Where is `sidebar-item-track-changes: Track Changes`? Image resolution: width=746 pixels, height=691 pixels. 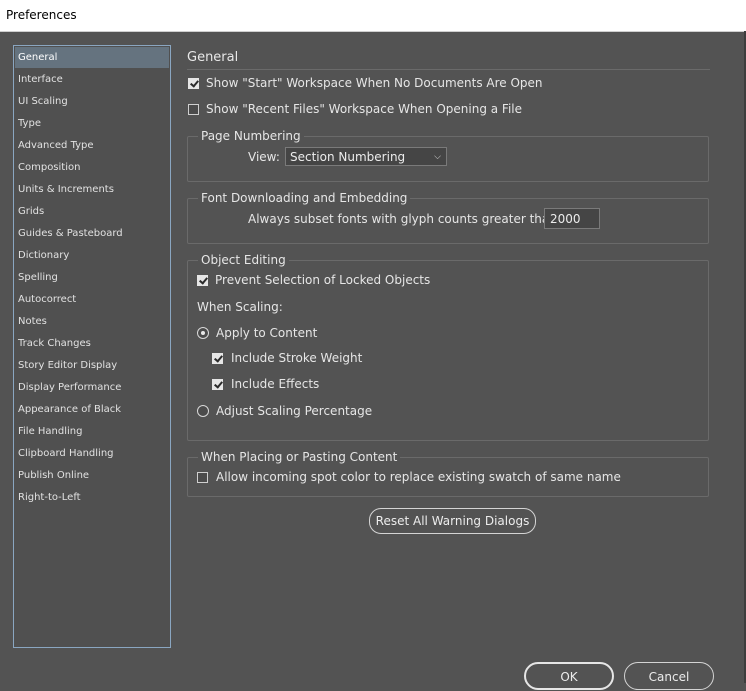
sidebar-item-track-changes: Track Changes is located at coordinates (92, 343).